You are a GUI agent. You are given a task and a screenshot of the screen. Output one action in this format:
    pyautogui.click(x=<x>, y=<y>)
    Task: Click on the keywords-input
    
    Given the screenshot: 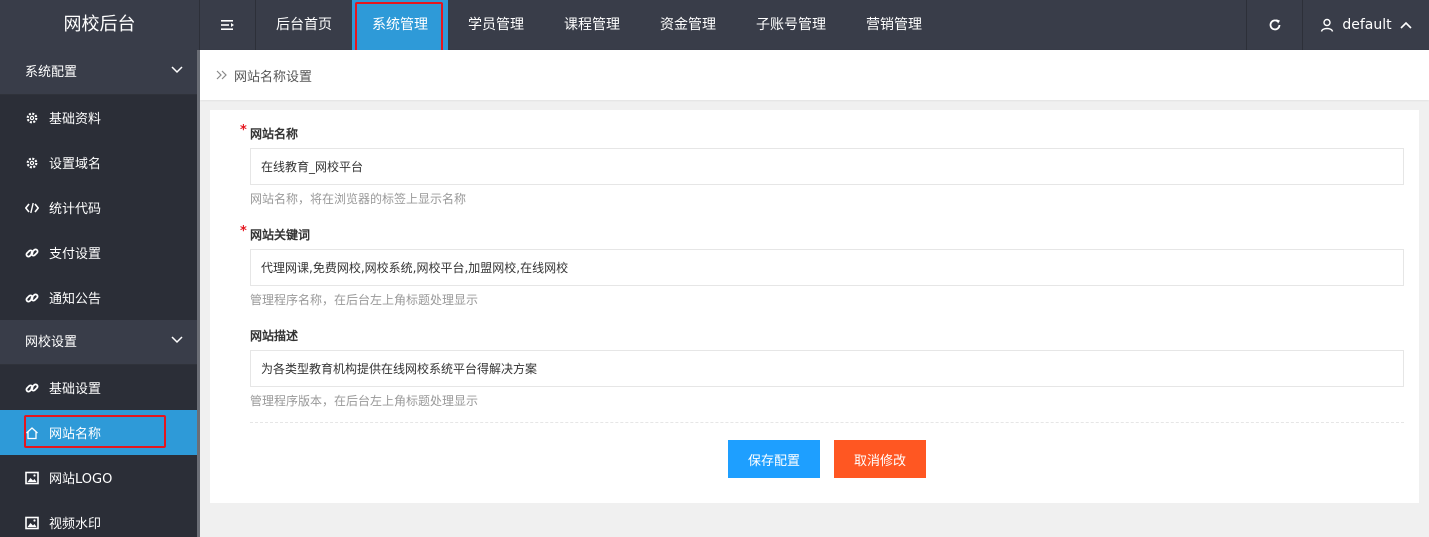 What is the action you would take?
    pyautogui.click(x=827, y=267)
    